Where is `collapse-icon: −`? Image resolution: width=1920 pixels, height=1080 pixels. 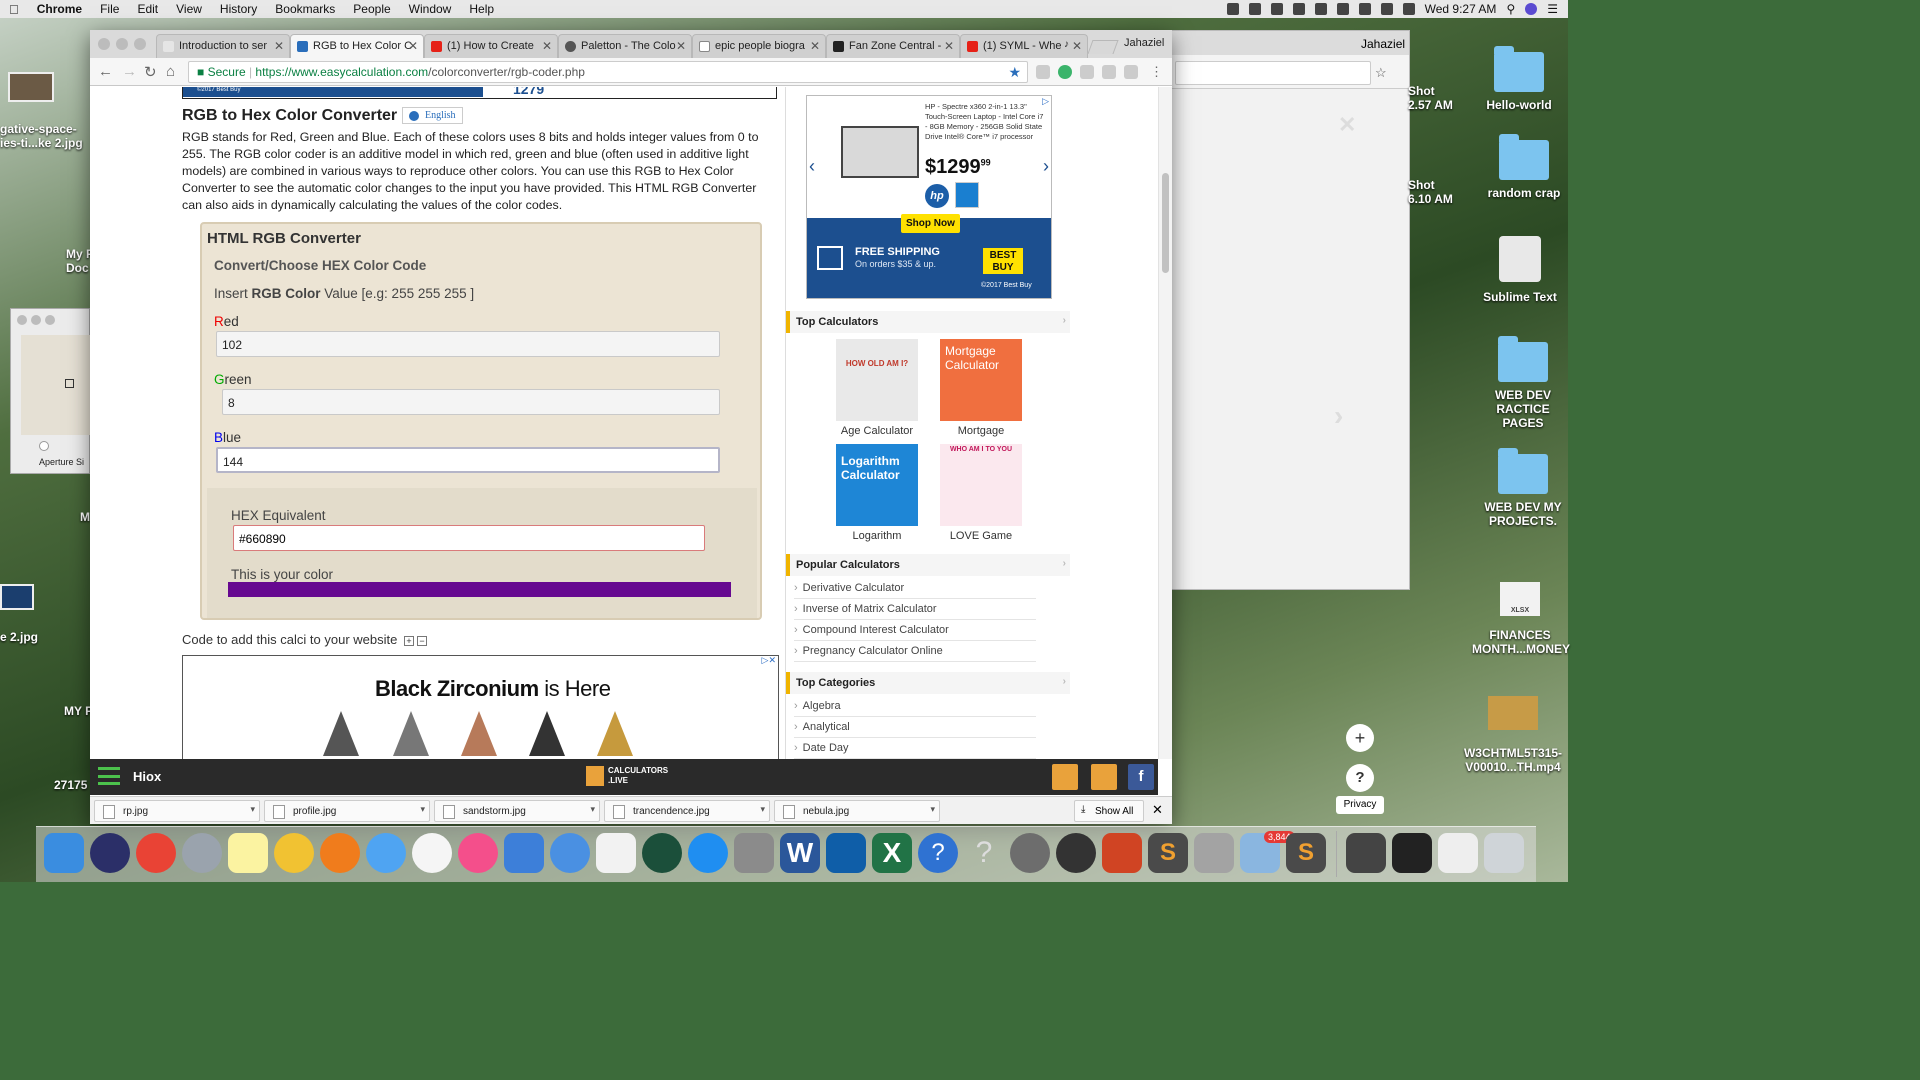
collapse-icon: − is located at coordinates (421, 641).